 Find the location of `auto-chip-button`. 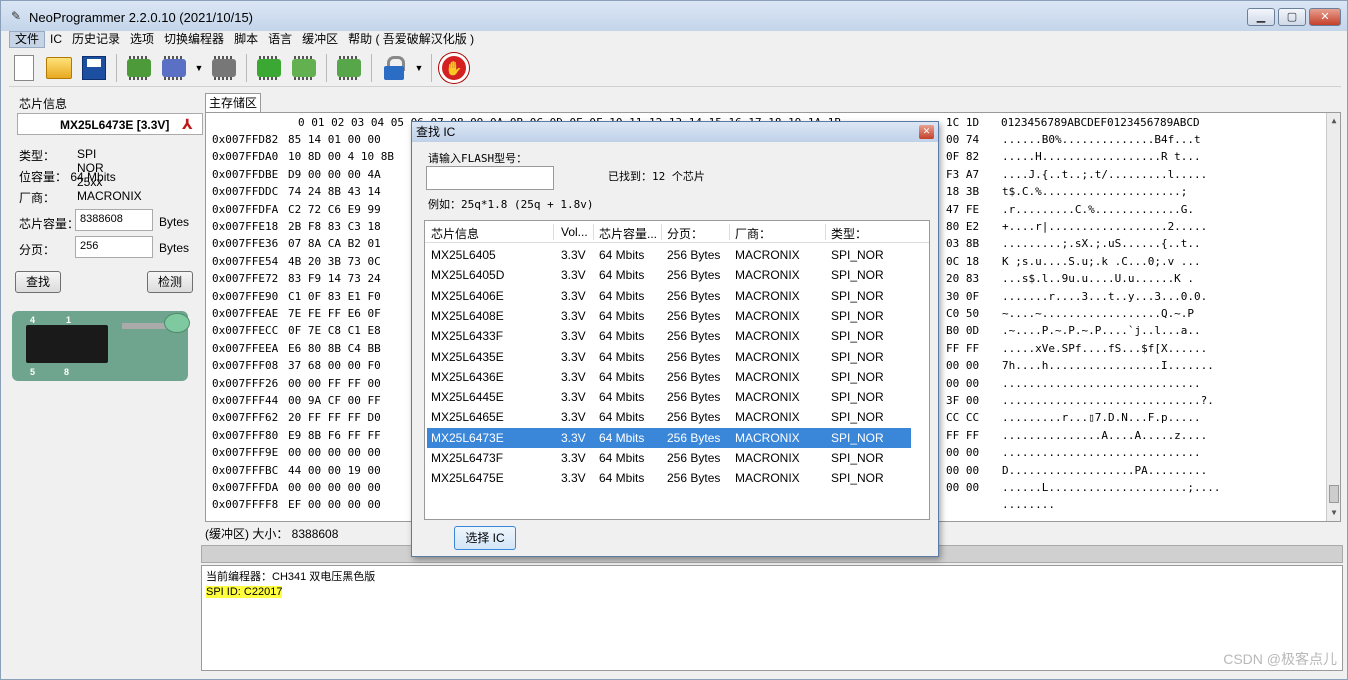

auto-chip-button is located at coordinates (349, 68).